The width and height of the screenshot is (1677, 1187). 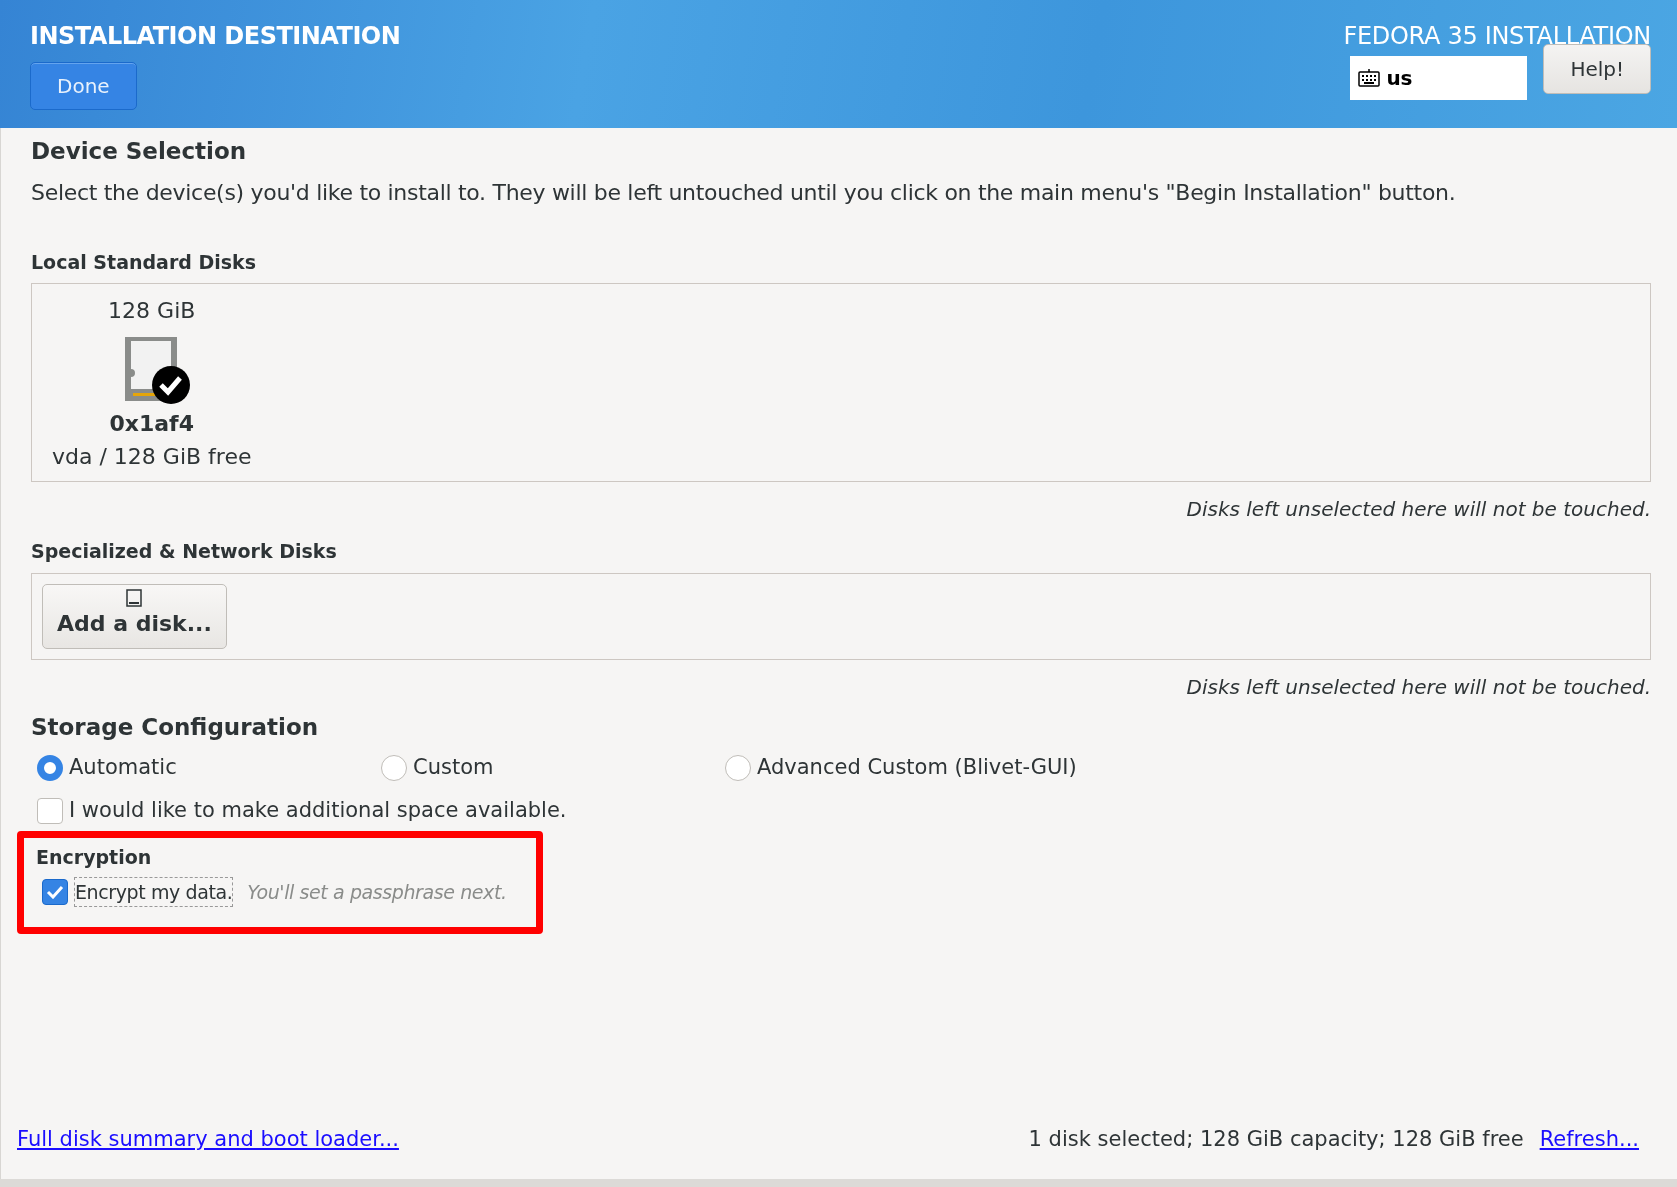 What do you see at coordinates (139, 152) in the screenshot?
I see `section-heading: Device Selection` at bounding box center [139, 152].